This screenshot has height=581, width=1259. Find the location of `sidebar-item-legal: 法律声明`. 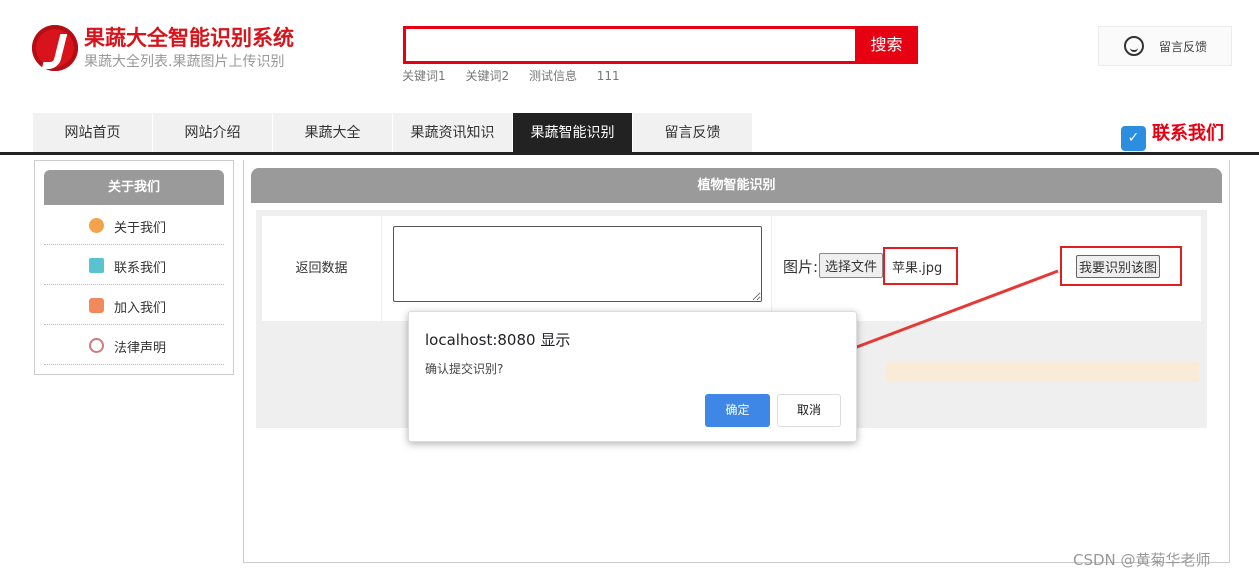

sidebar-item-legal: 法律声明 is located at coordinates (134, 345).